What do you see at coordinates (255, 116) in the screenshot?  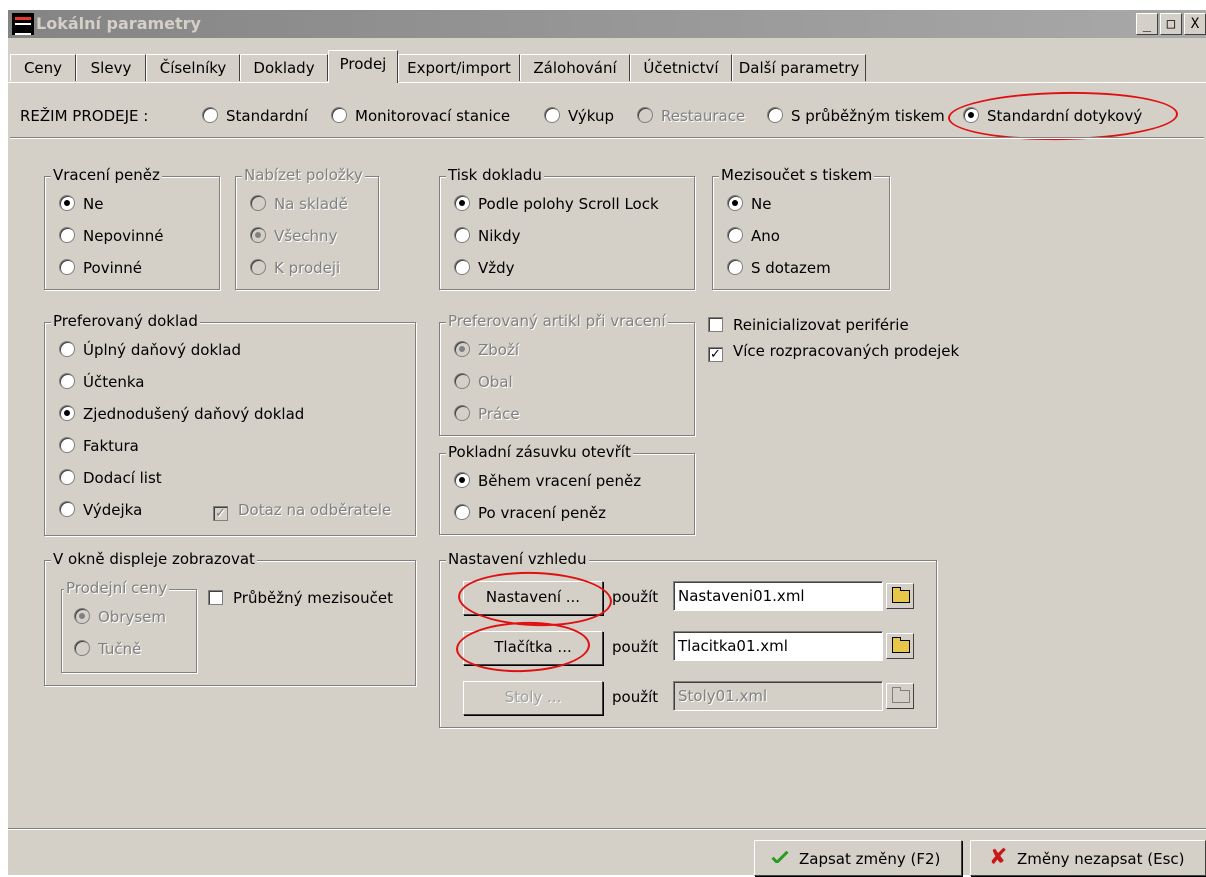 I see `mode-option-standardni: Standardní` at bounding box center [255, 116].